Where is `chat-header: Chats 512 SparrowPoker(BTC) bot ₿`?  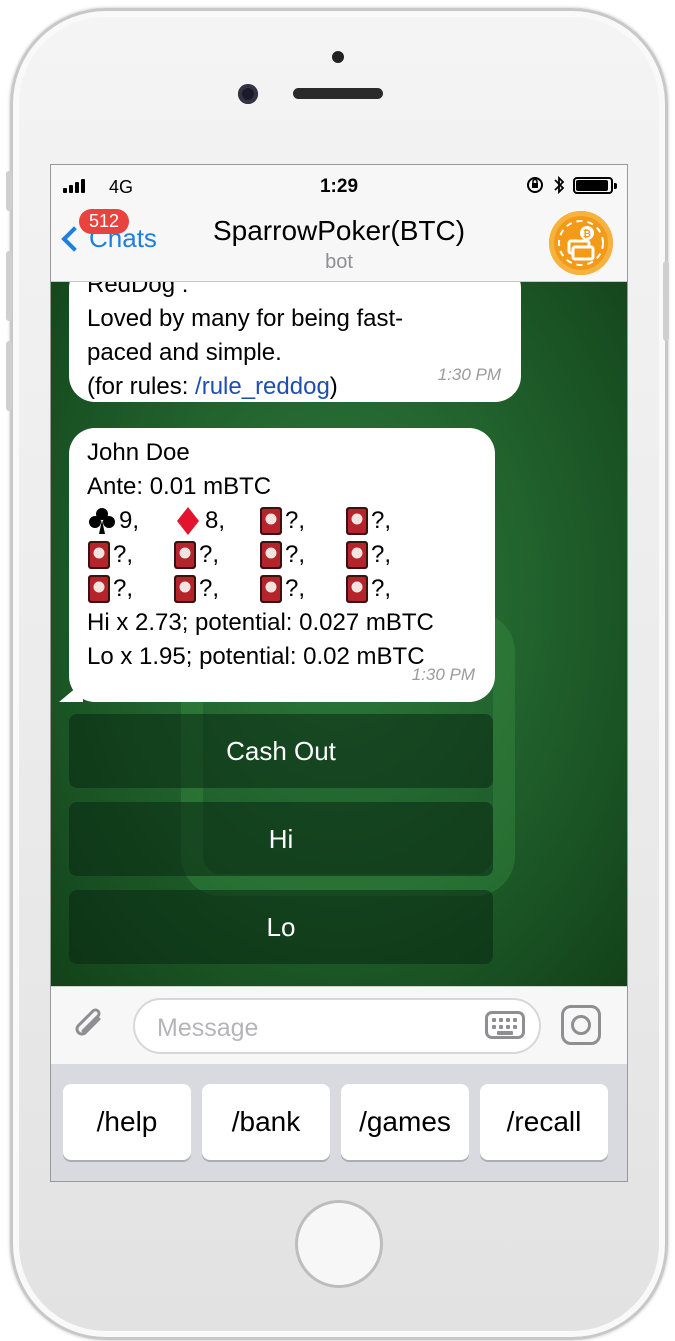 chat-header: Chats 512 SparrowPoker(BTC) bot ₿ is located at coordinates (339, 244).